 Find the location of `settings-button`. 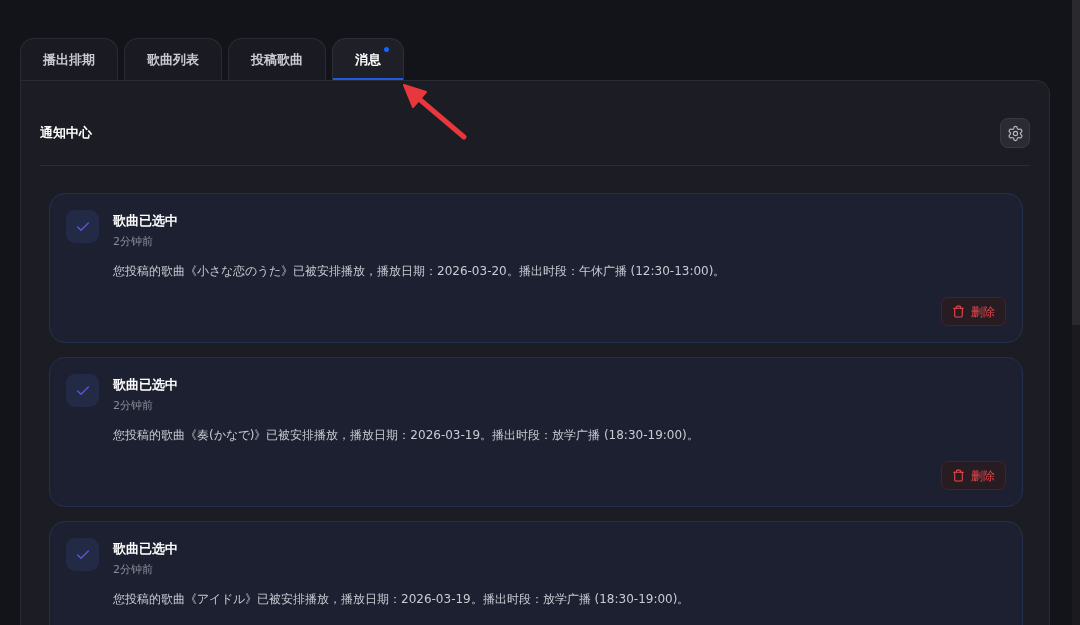

settings-button is located at coordinates (1015, 133).